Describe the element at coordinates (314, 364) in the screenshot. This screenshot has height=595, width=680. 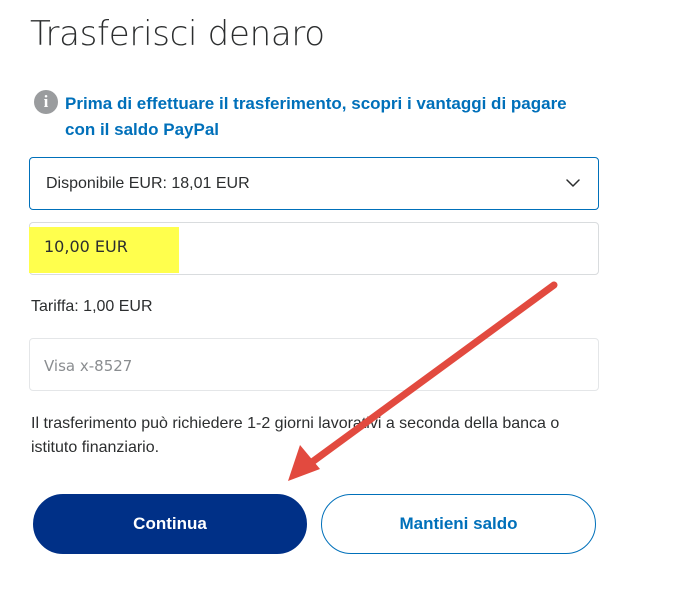
I see `card-select: Visa x-8527` at that location.